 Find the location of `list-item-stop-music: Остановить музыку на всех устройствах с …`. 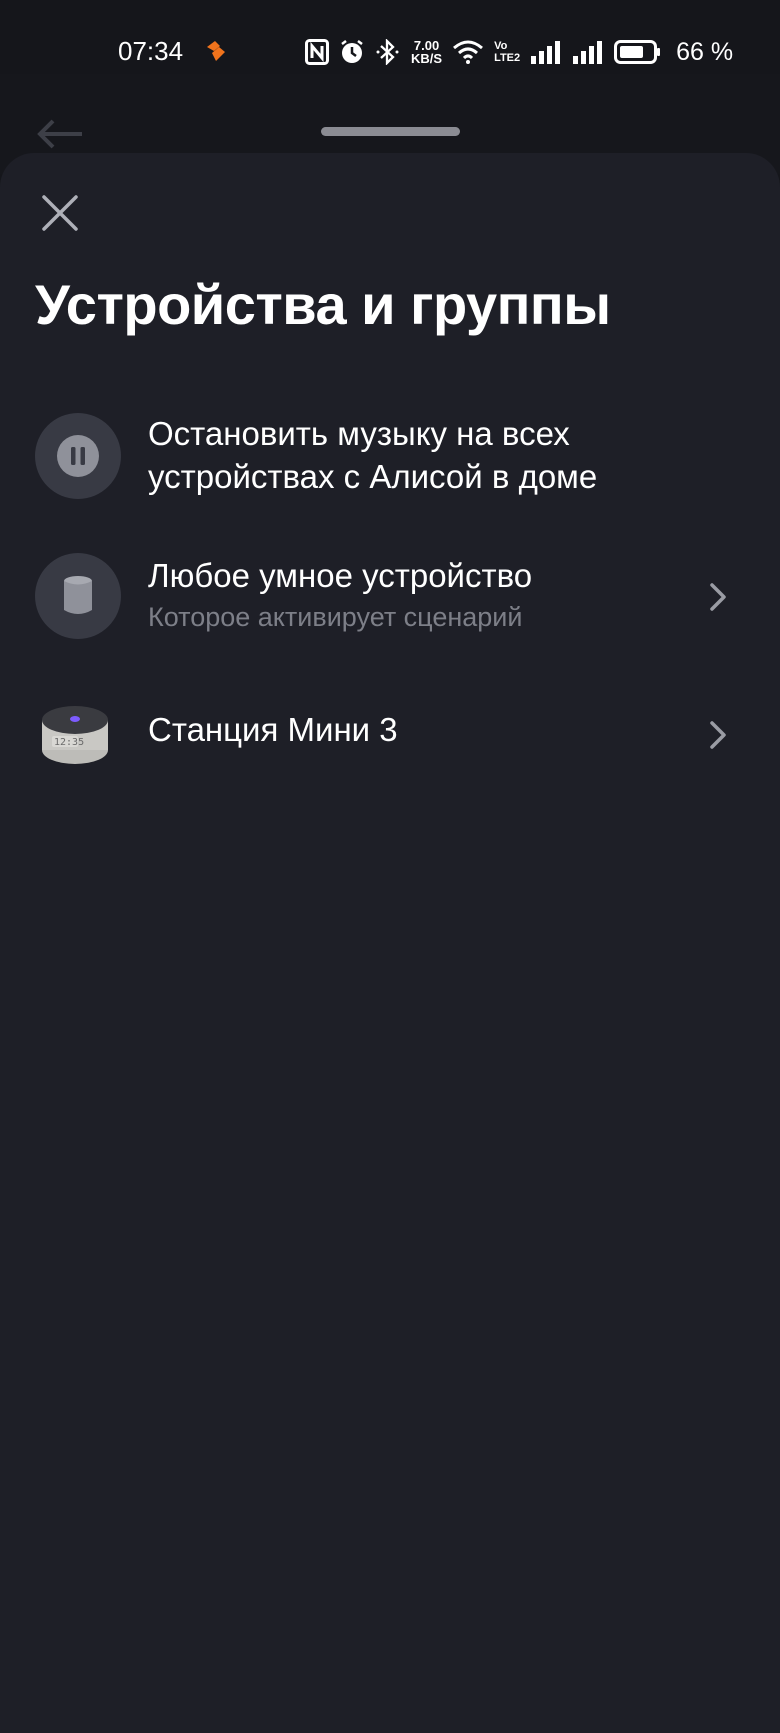

list-item-stop-music: Остановить музыку на всех устройствах с … is located at coordinates (390, 460).